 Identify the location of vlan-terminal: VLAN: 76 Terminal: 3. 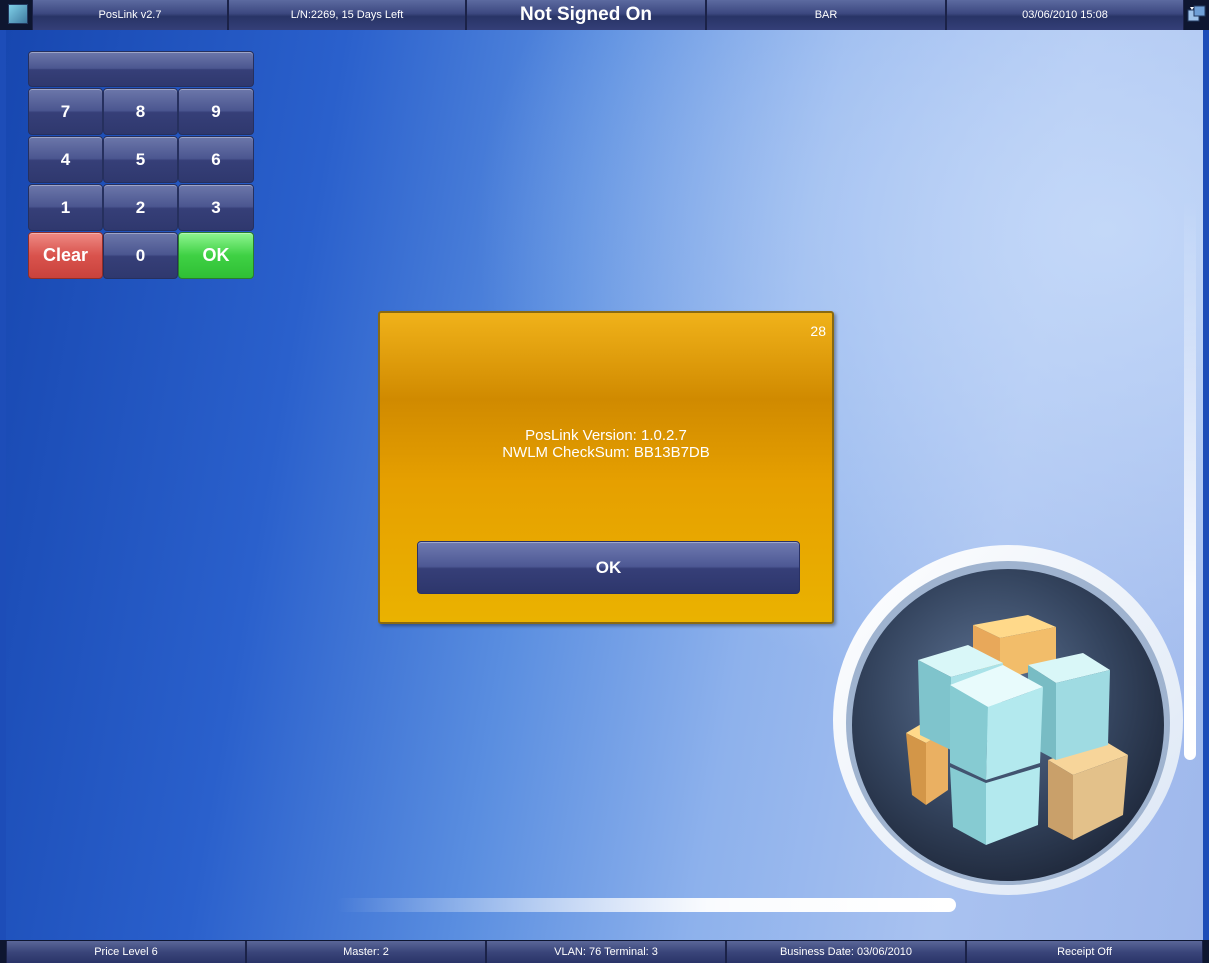
(606, 952).